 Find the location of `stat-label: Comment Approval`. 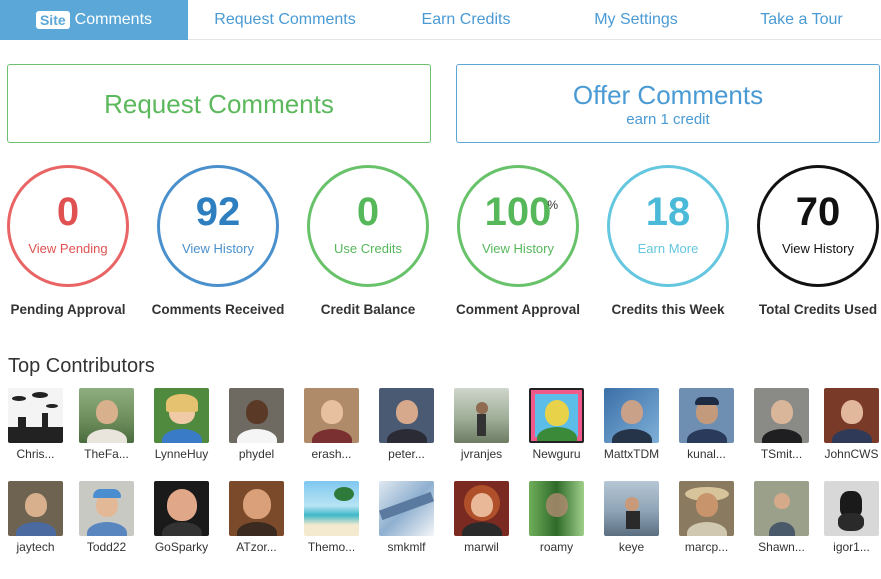

stat-label: Comment Approval is located at coordinates (517, 309).